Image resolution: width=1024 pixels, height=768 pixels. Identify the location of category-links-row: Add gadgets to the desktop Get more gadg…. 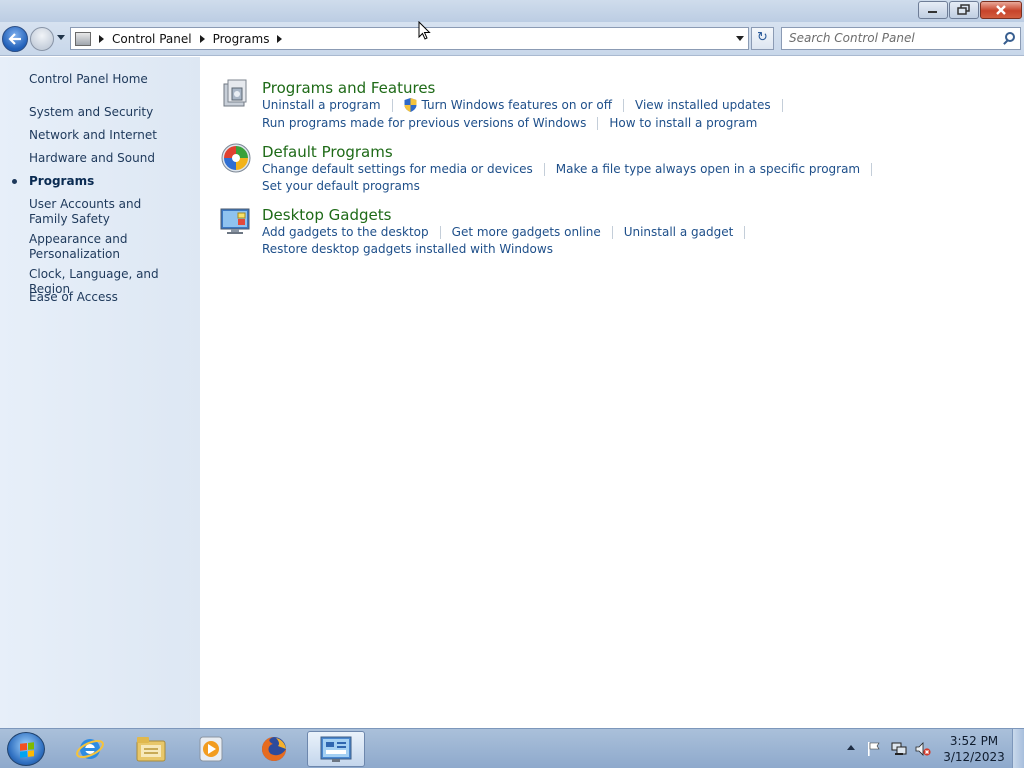
(509, 232).